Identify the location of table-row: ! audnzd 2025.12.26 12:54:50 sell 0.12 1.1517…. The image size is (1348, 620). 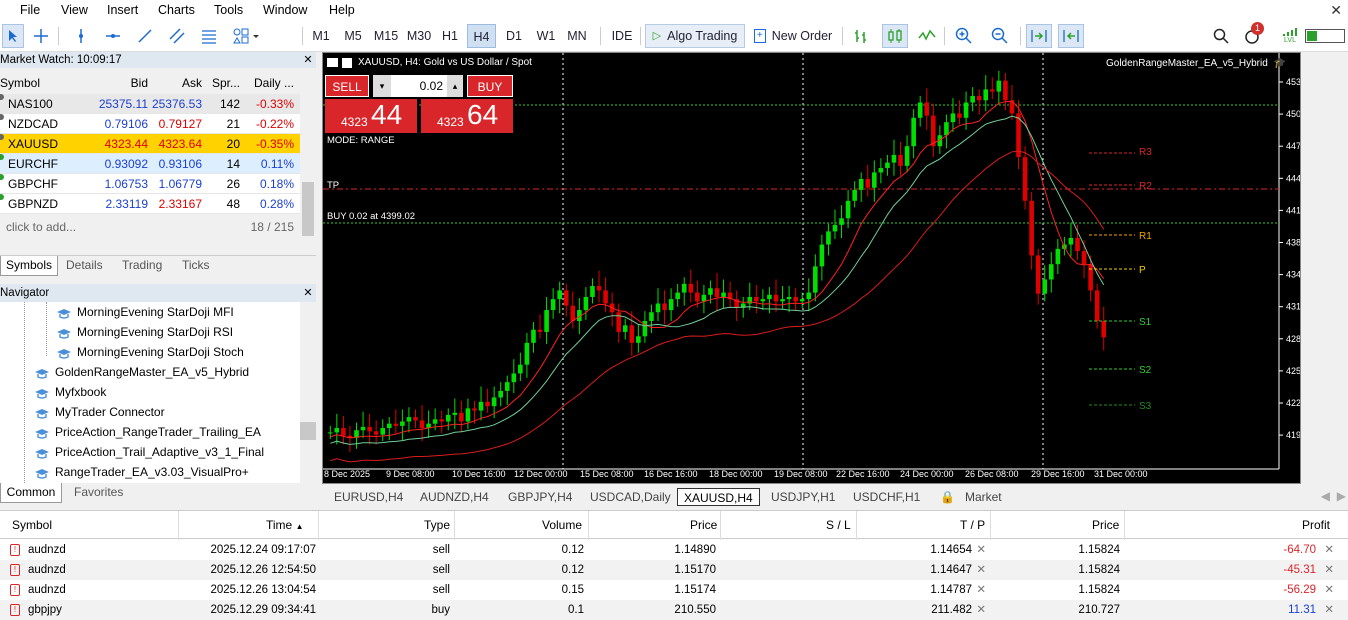
(674, 570).